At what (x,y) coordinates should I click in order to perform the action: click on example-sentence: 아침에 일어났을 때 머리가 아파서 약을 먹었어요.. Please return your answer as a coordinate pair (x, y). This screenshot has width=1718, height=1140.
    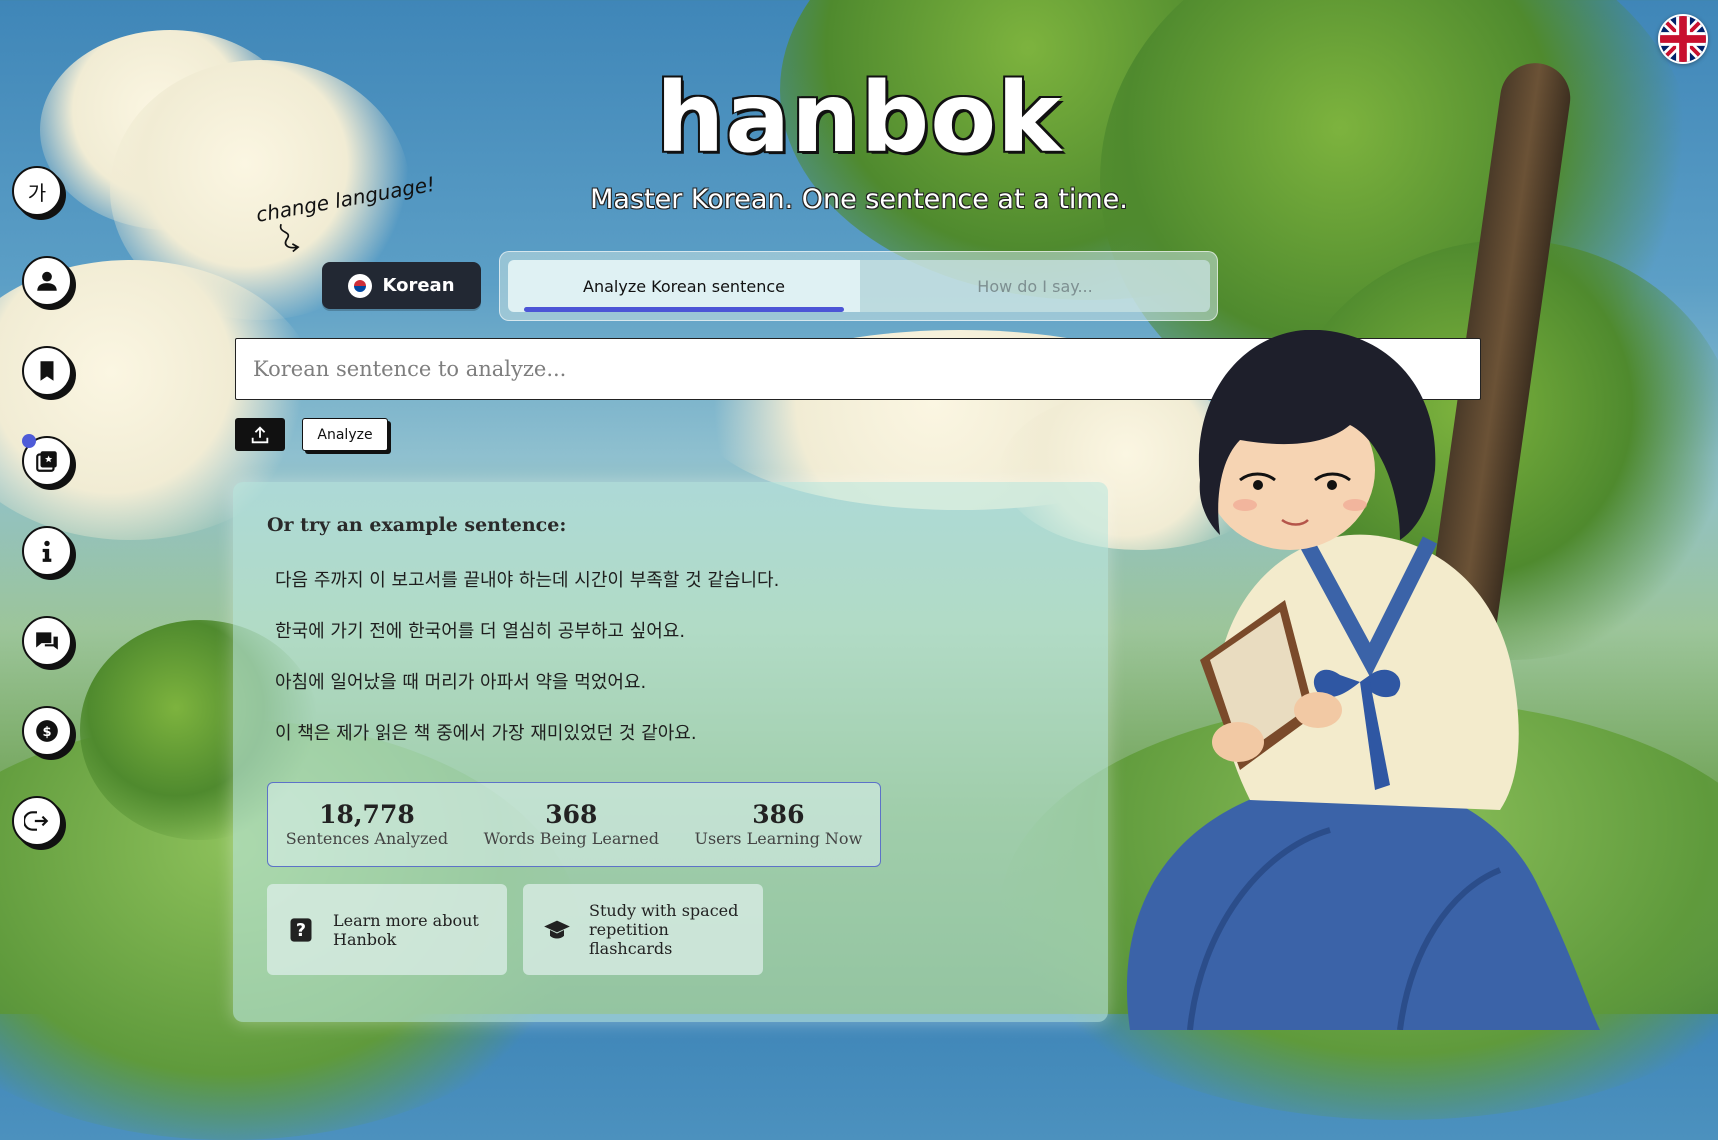
    Looking at the image, I should click on (460, 681).